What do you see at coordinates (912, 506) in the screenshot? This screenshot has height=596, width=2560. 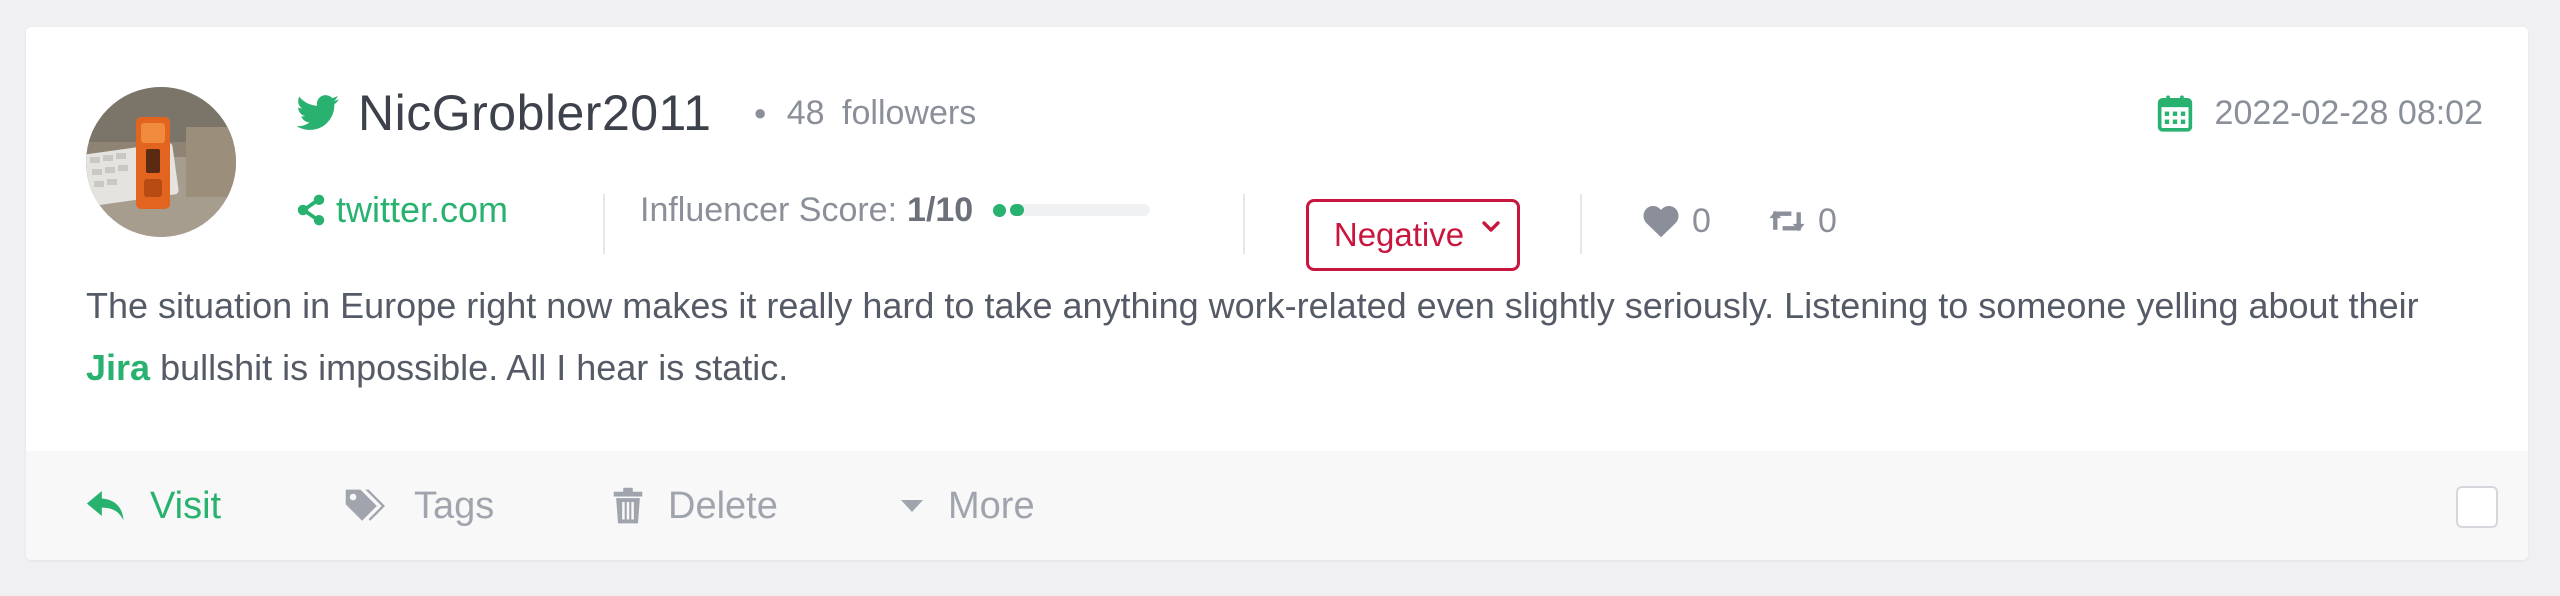 I see `caret-down-icon` at bounding box center [912, 506].